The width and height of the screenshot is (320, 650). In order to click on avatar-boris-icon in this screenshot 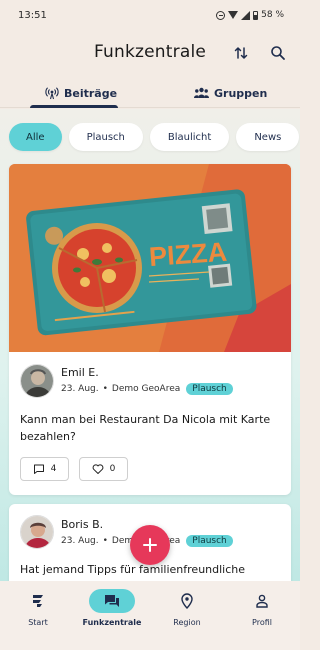, I will do `click(37, 532)`.